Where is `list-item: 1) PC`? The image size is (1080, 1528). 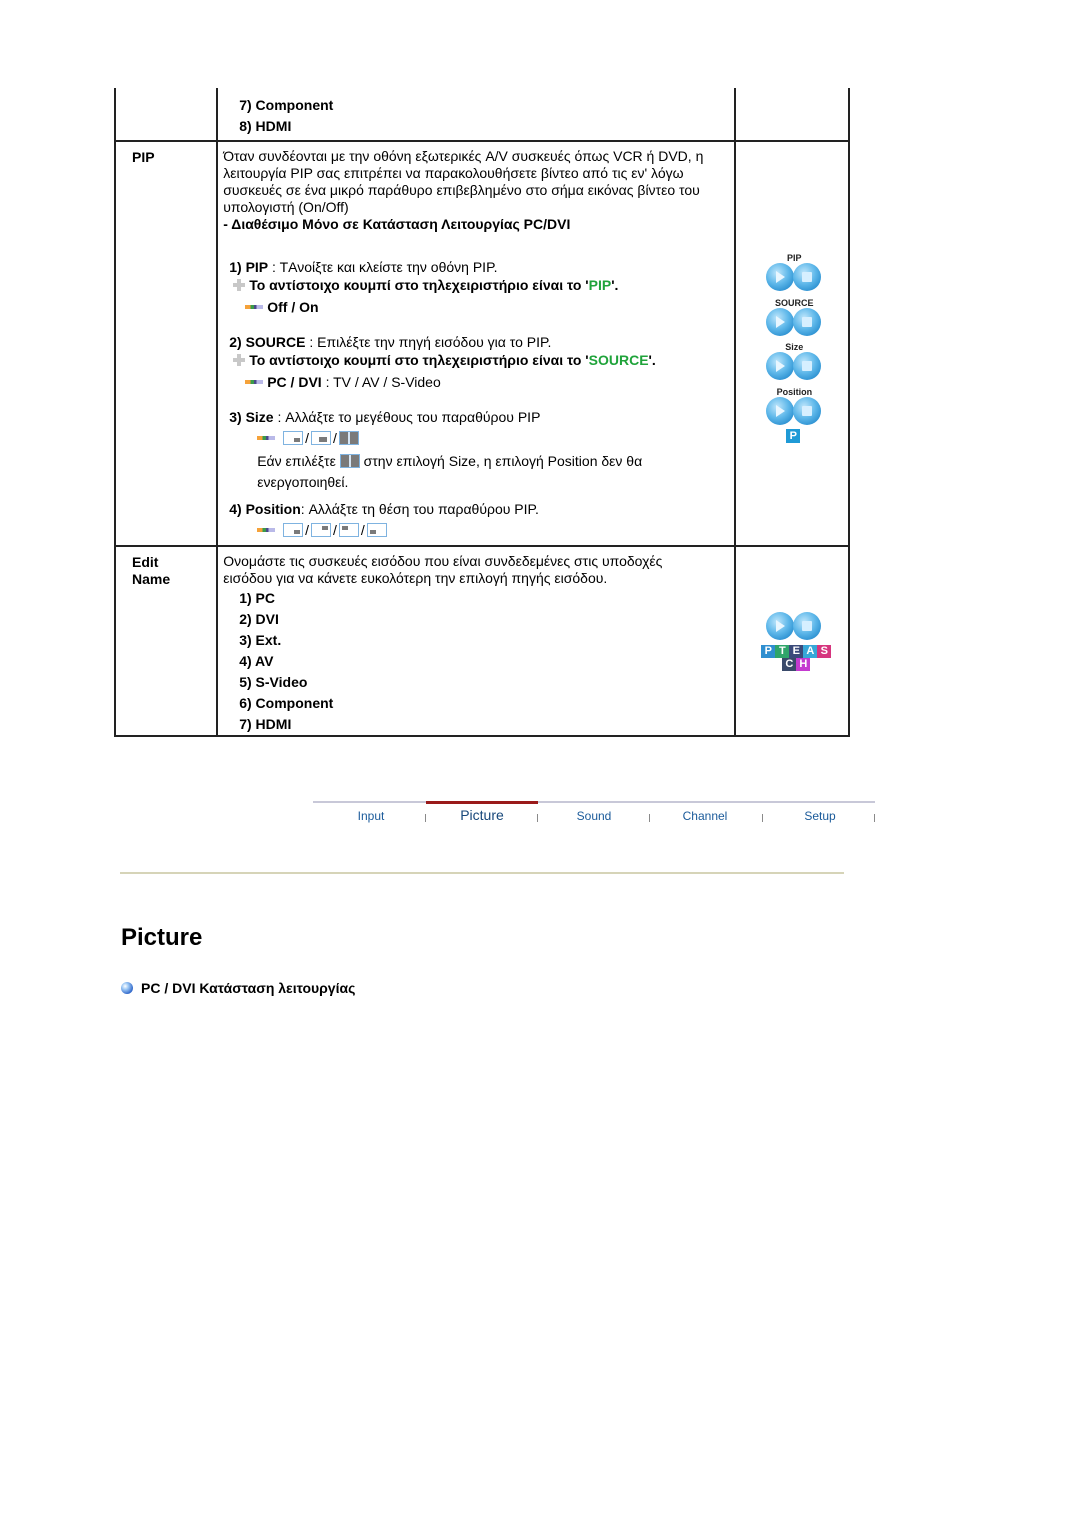 list-item: 1) PC is located at coordinates (257, 598).